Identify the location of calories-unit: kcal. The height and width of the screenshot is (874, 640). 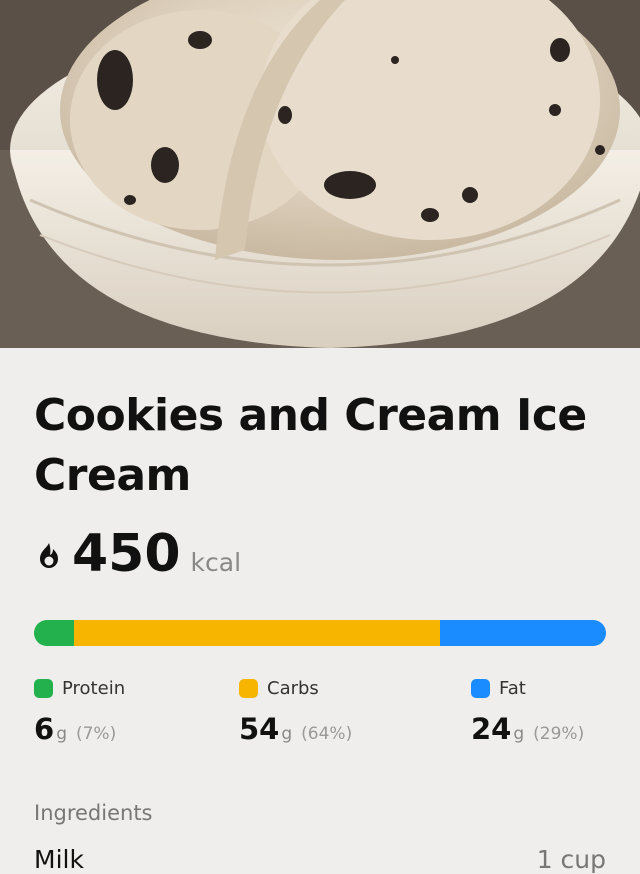
(216, 562).